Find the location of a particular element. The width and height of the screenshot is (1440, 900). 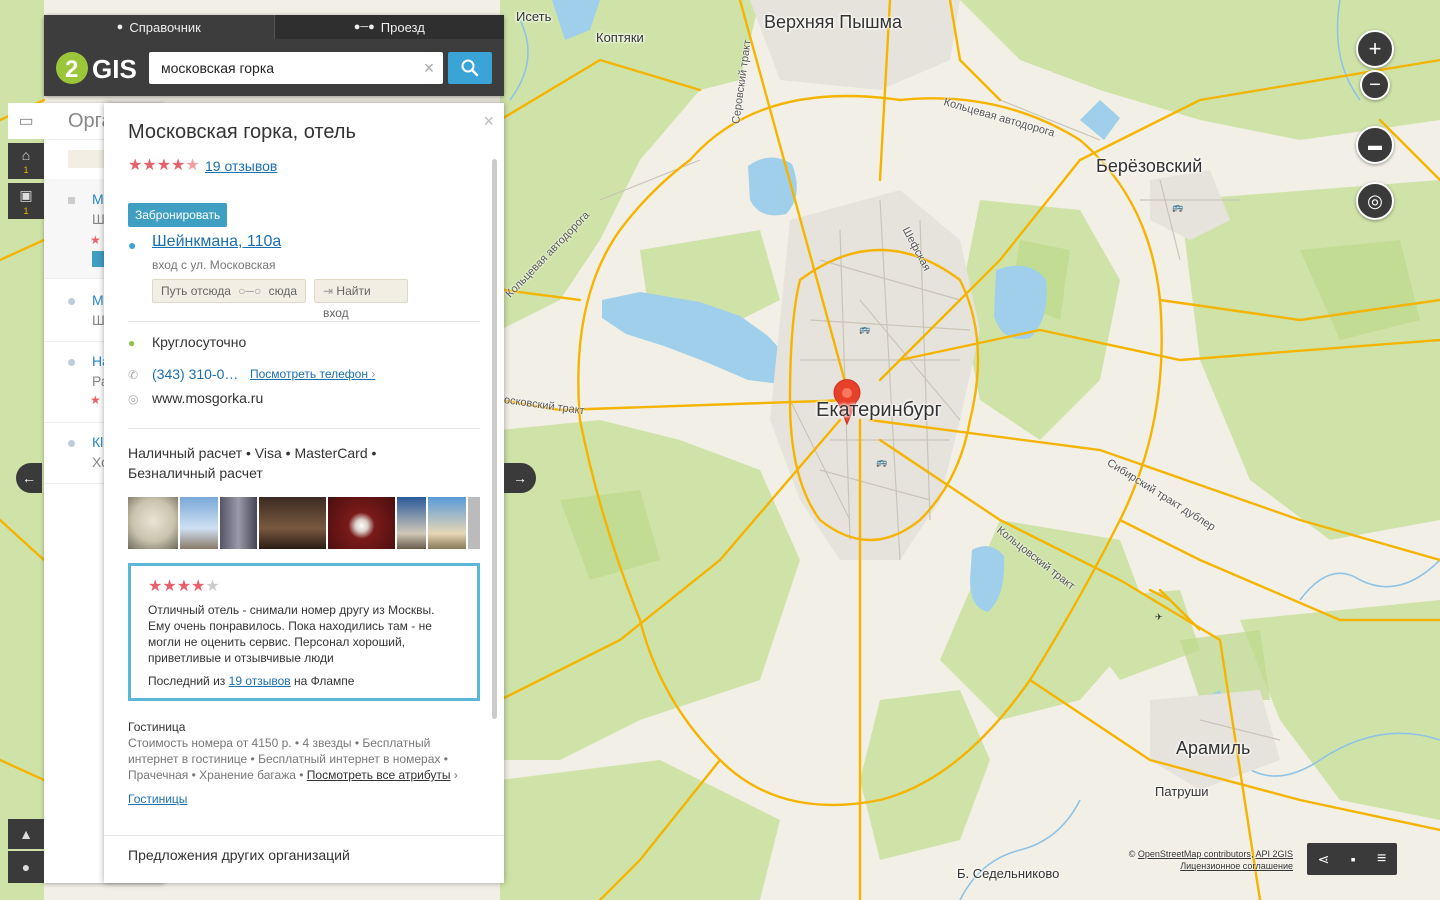

photo-strip is located at coordinates (304, 523).